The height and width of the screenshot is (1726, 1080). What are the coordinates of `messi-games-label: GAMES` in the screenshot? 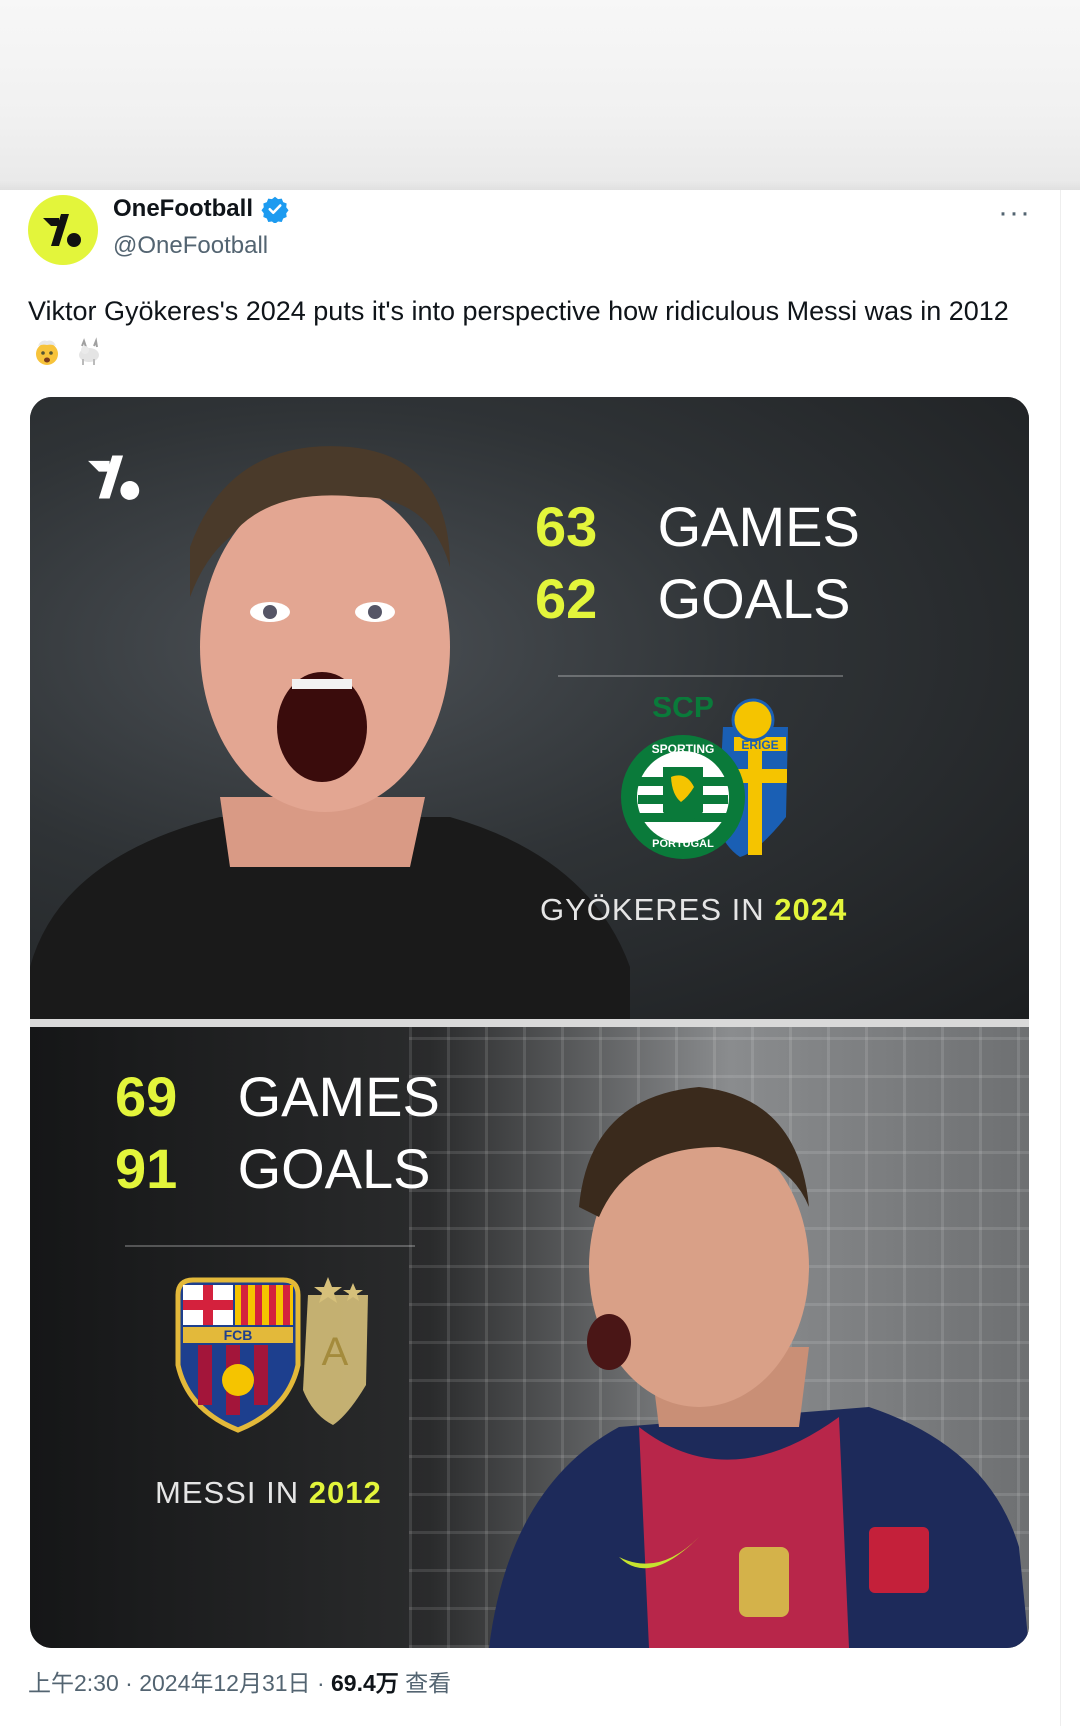 It's located at (338, 1096).